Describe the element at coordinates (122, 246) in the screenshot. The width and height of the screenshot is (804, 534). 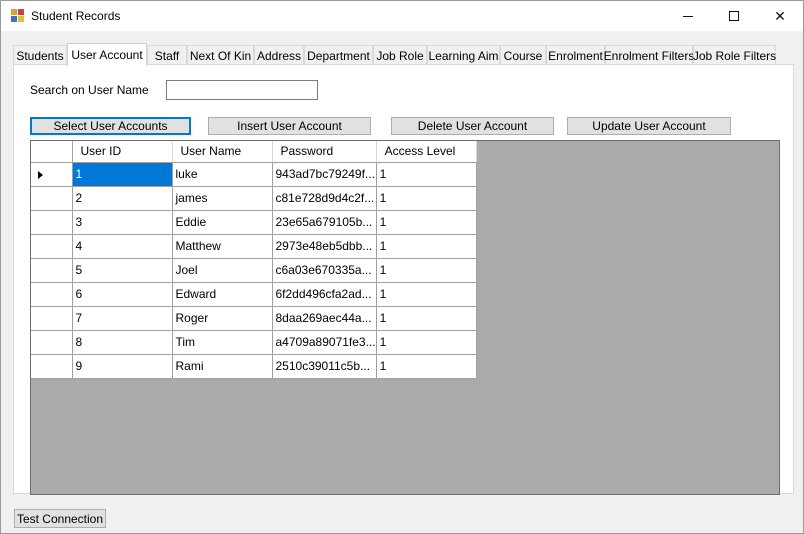
I see `cell-user-id: 4` at that location.